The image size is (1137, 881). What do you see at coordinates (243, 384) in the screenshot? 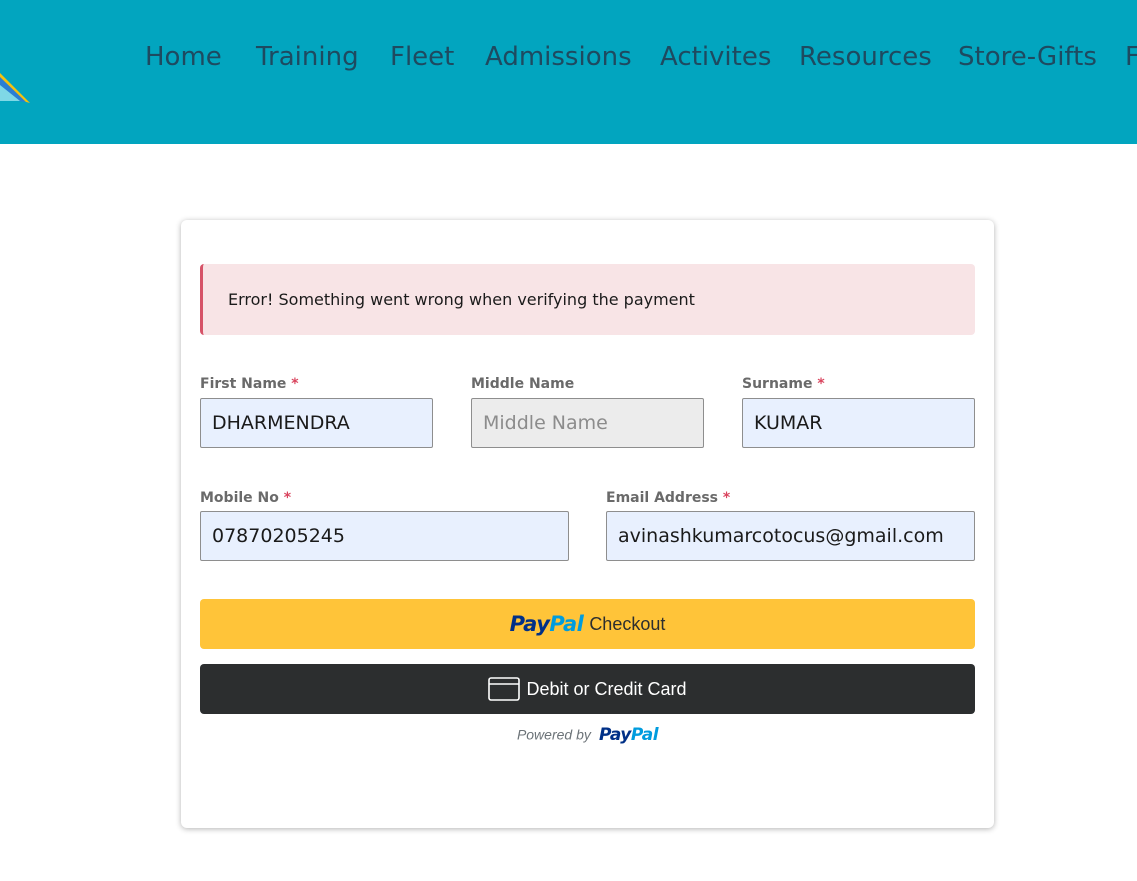
I see `first-name-label-text: First Name` at bounding box center [243, 384].